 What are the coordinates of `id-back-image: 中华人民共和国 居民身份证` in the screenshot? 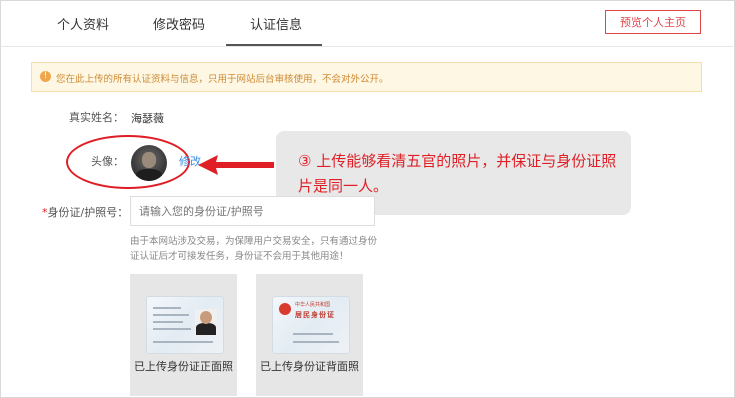 It's located at (311, 325).